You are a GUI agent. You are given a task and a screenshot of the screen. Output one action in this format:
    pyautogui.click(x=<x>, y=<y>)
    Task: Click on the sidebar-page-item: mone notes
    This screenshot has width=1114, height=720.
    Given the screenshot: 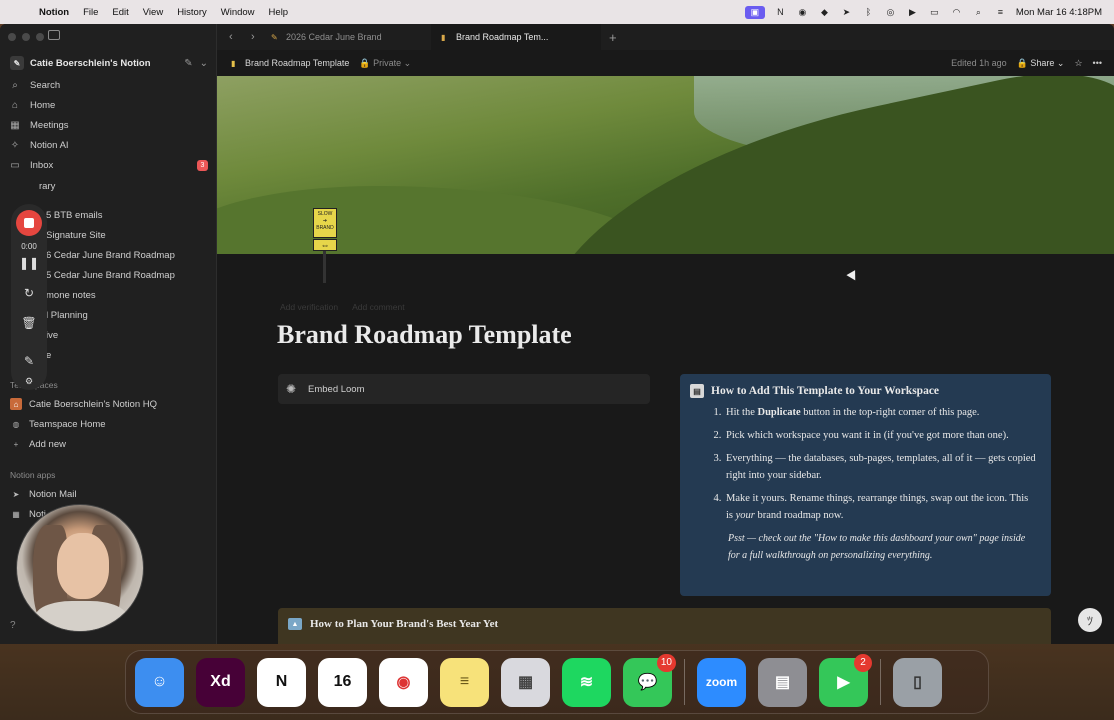 What is the action you would take?
    pyautogui.click(x=71, y=295)
    